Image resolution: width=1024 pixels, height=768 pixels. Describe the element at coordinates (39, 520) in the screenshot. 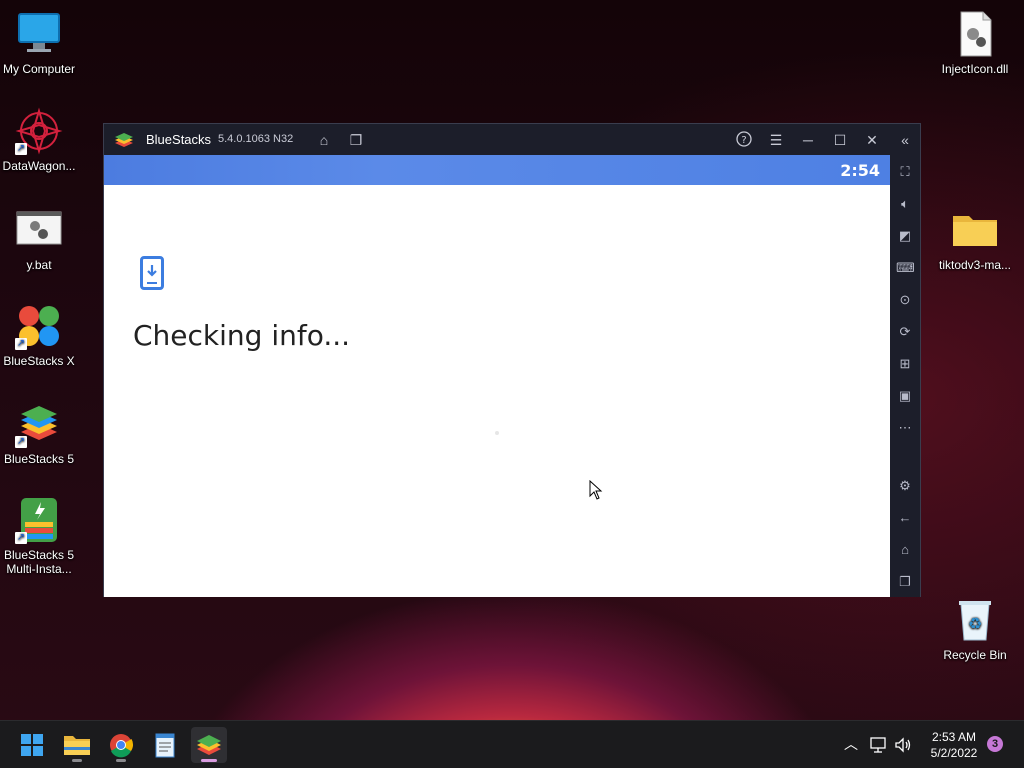

I see `bluestacks-multi-instance-icon: ↗` at that location.